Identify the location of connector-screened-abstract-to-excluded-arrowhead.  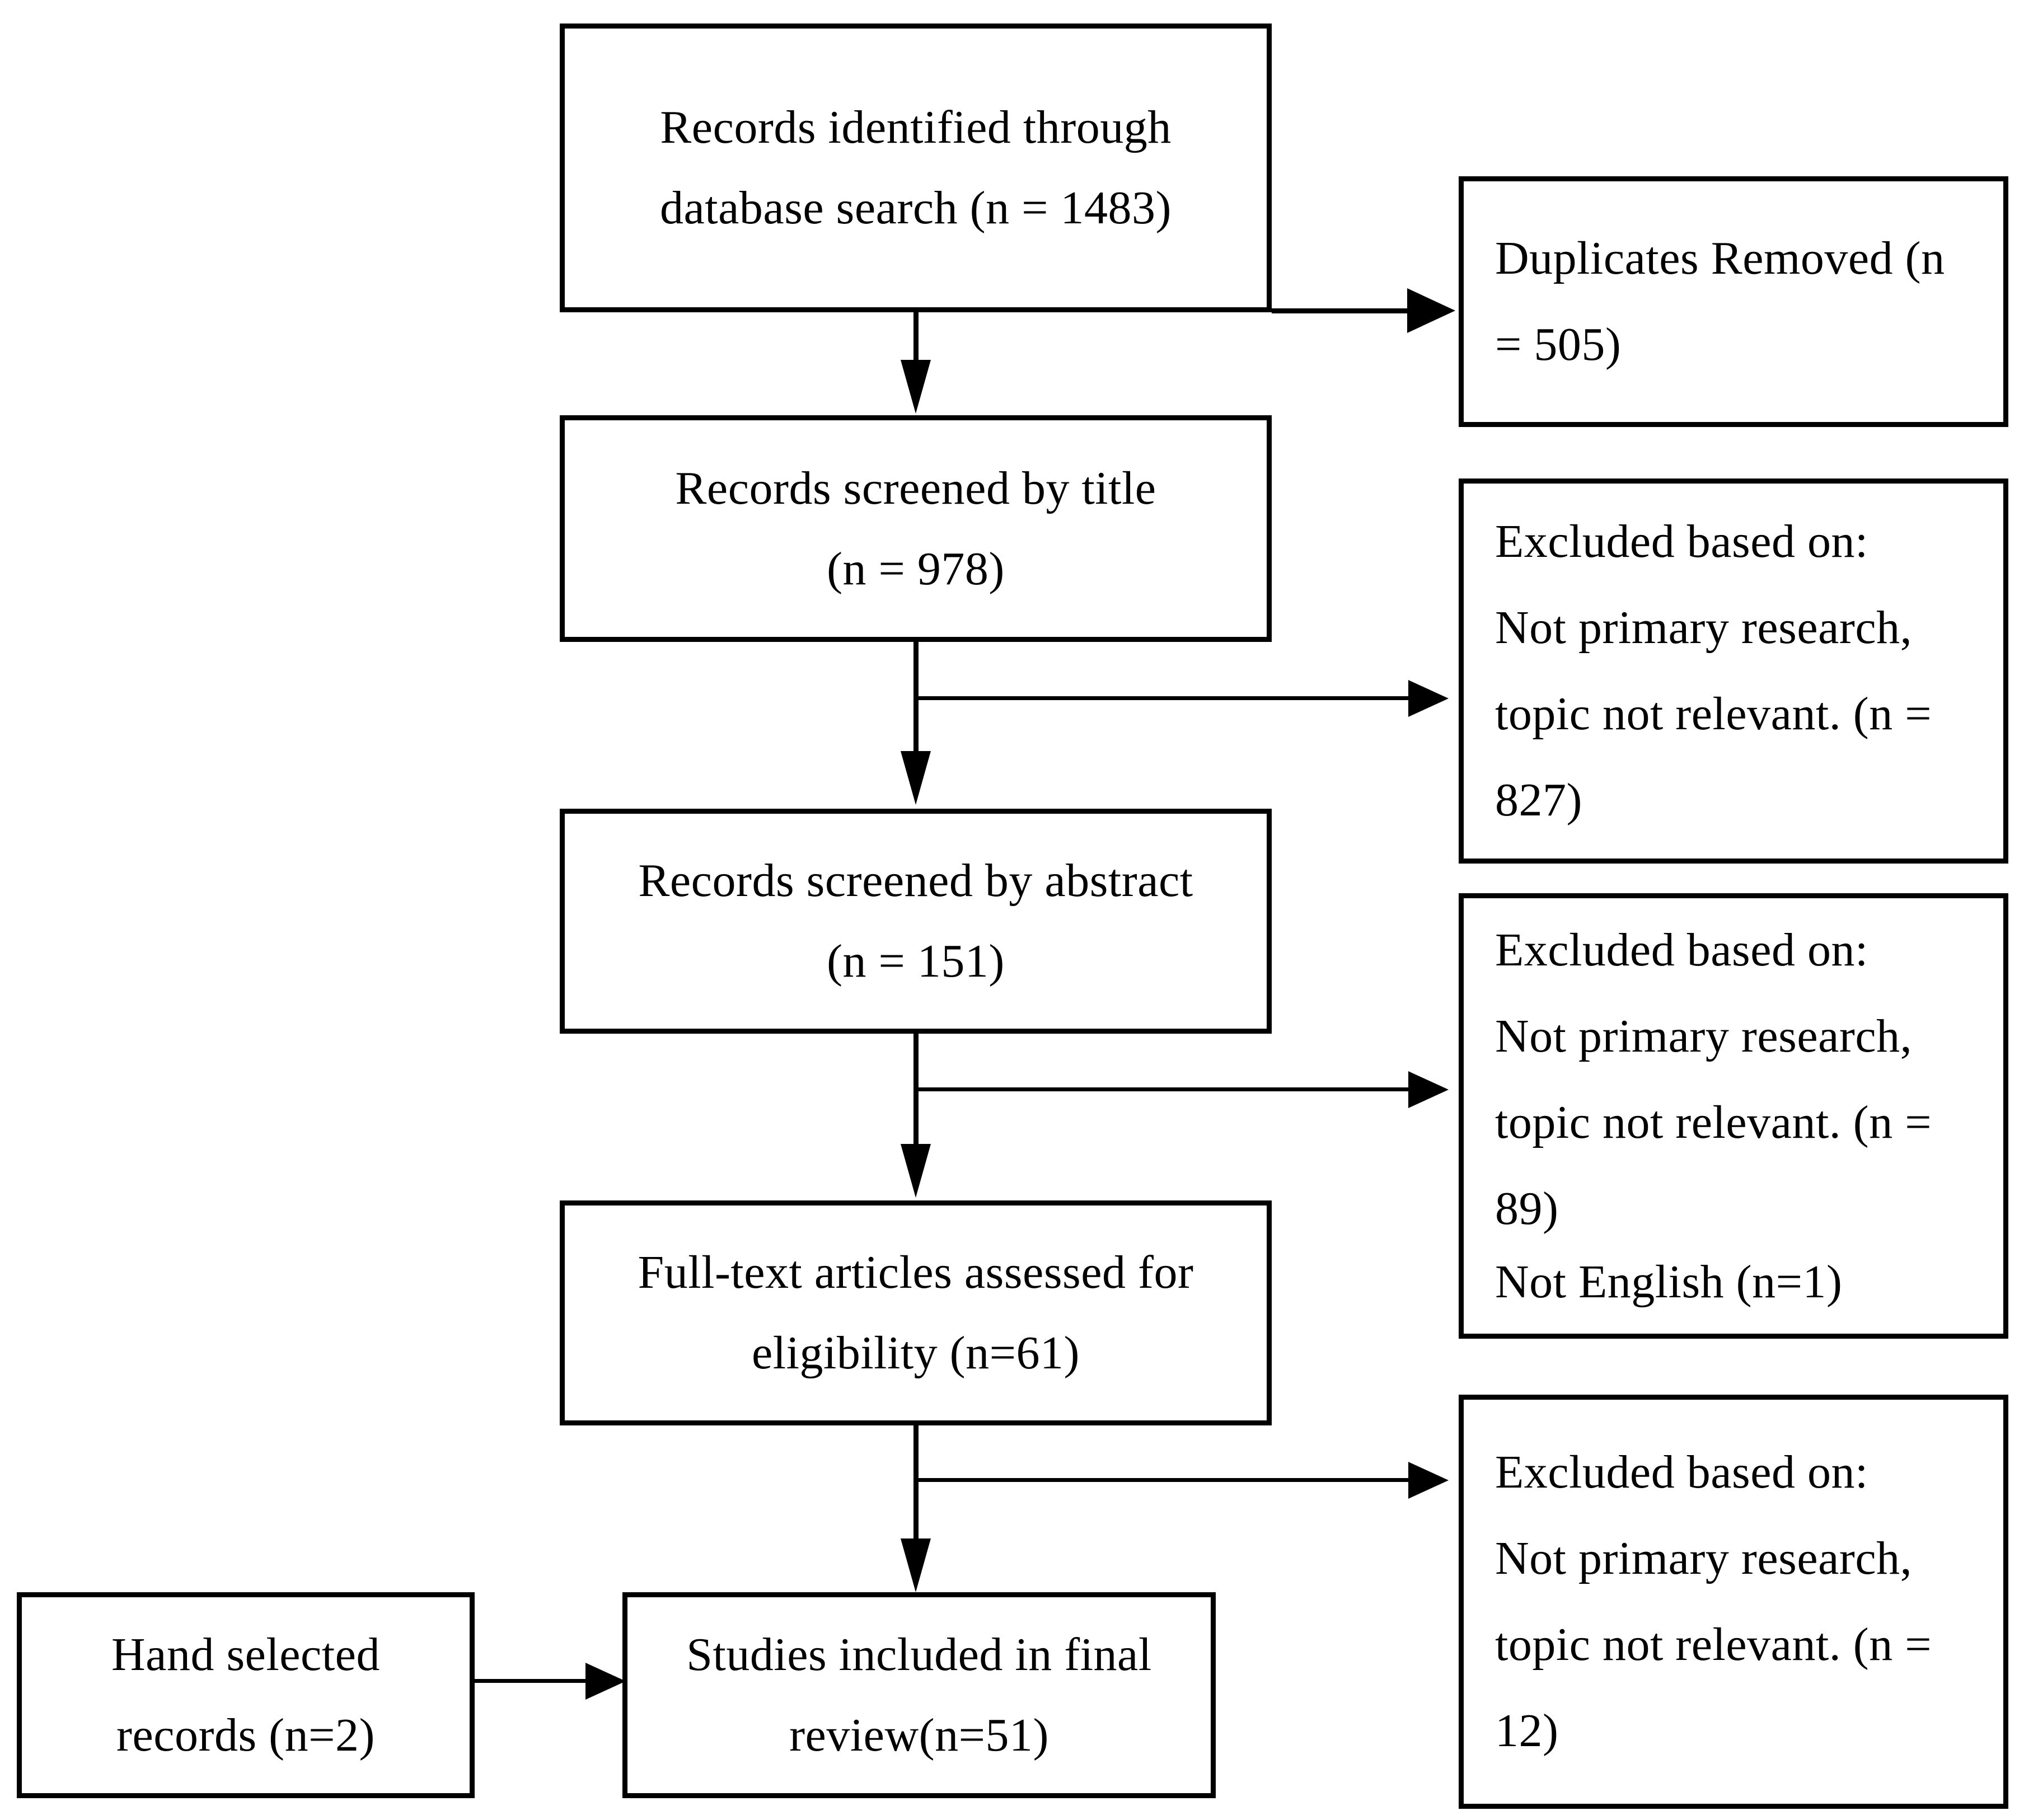
(1428, 1089).